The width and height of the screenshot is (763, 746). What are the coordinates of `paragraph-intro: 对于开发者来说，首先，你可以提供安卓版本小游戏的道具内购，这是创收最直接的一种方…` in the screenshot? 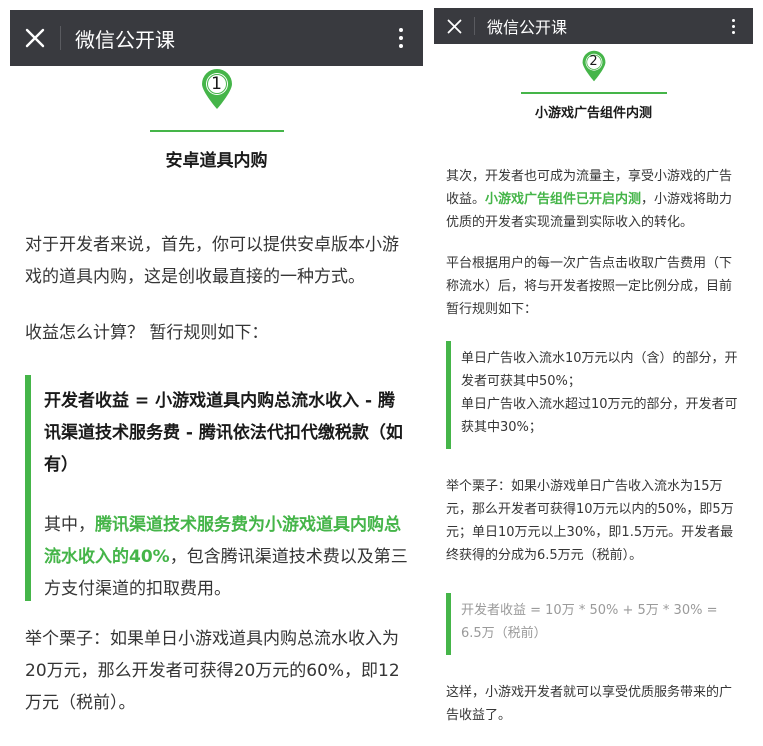 It's located at (212, 261).